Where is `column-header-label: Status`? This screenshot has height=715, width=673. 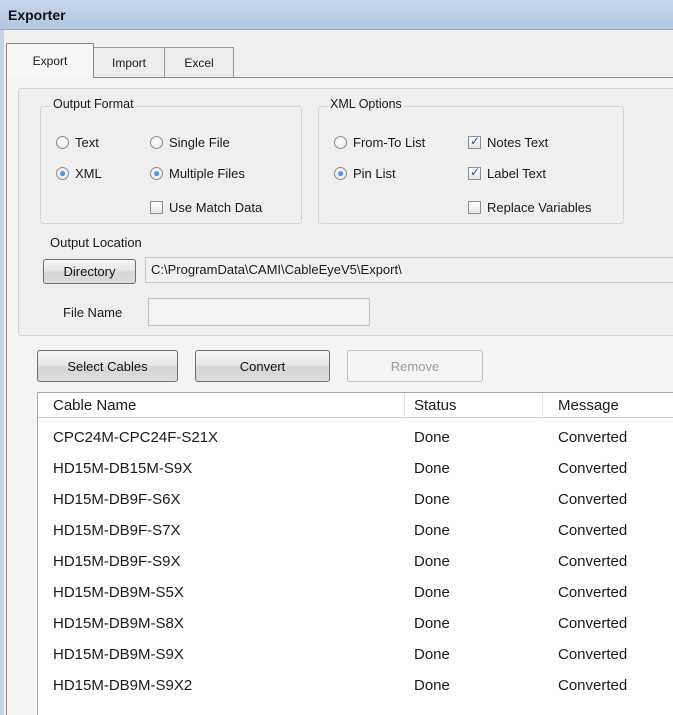
column-header-label: Status is located at coordinates (435, 405).